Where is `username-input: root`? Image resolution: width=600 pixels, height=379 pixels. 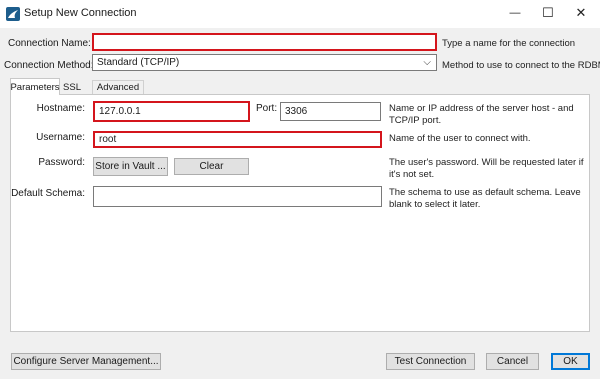
username-input: root is located at coordinates (237, 139).